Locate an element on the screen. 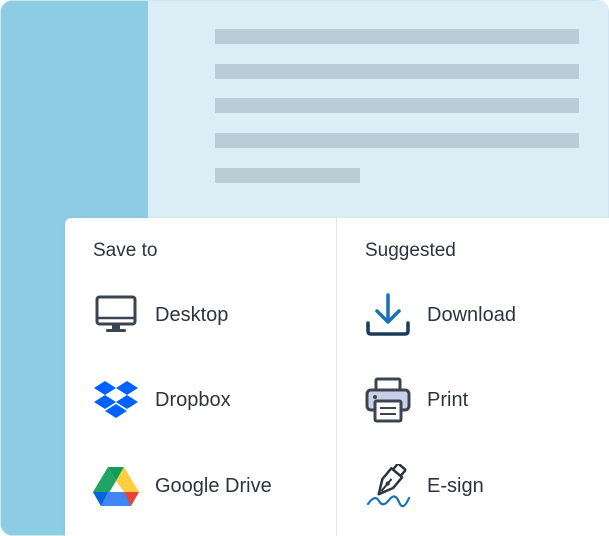 This screenshot has width=609, height=536. dropbox-label: Dropbox is located at coordinates (193, 399).